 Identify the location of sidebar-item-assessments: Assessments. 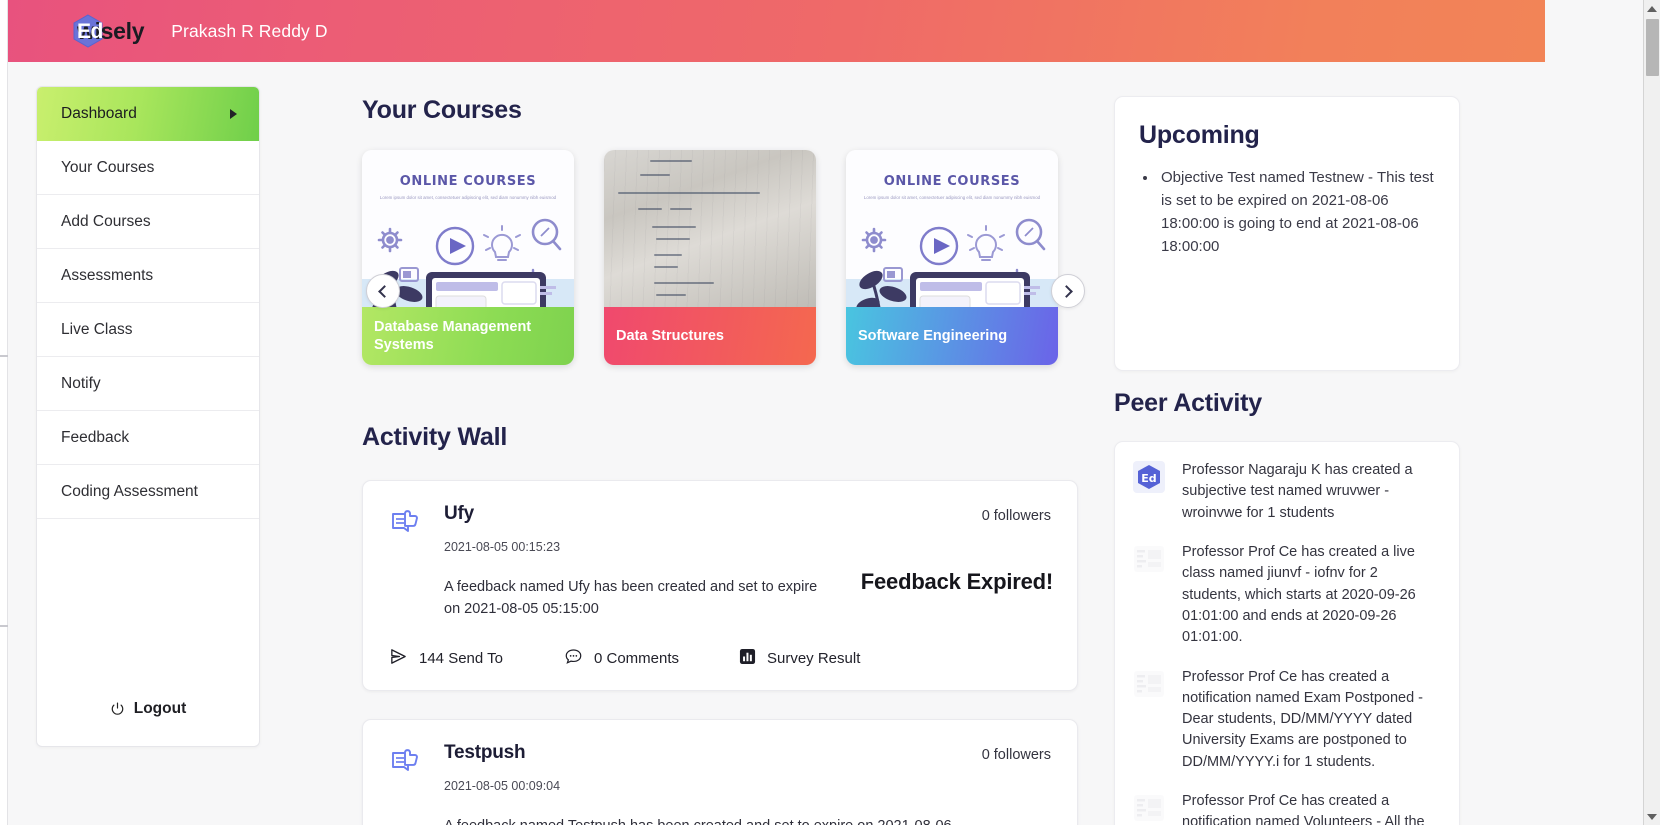
(148, 276).